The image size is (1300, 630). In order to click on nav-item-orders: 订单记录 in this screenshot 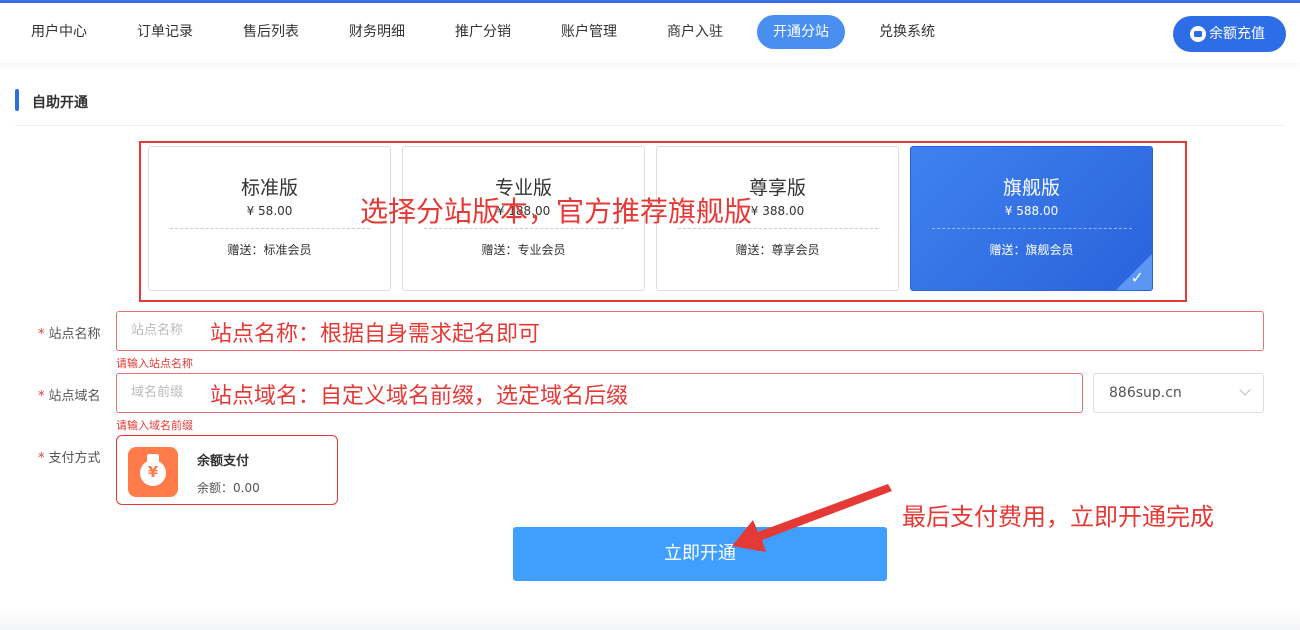, I will do `click(165, 32)`.